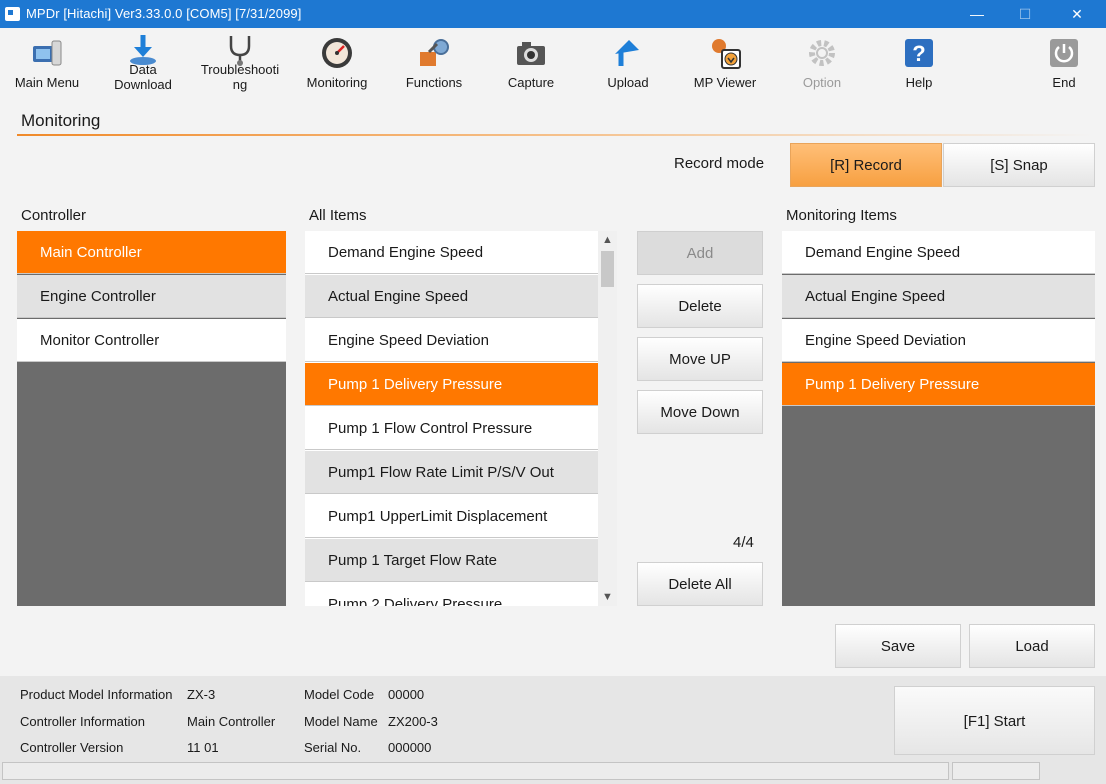  Describe the element at coordinates (151, 340) in the screenshot. I see `controller-item-monitor: Monitor Controller` at that location.